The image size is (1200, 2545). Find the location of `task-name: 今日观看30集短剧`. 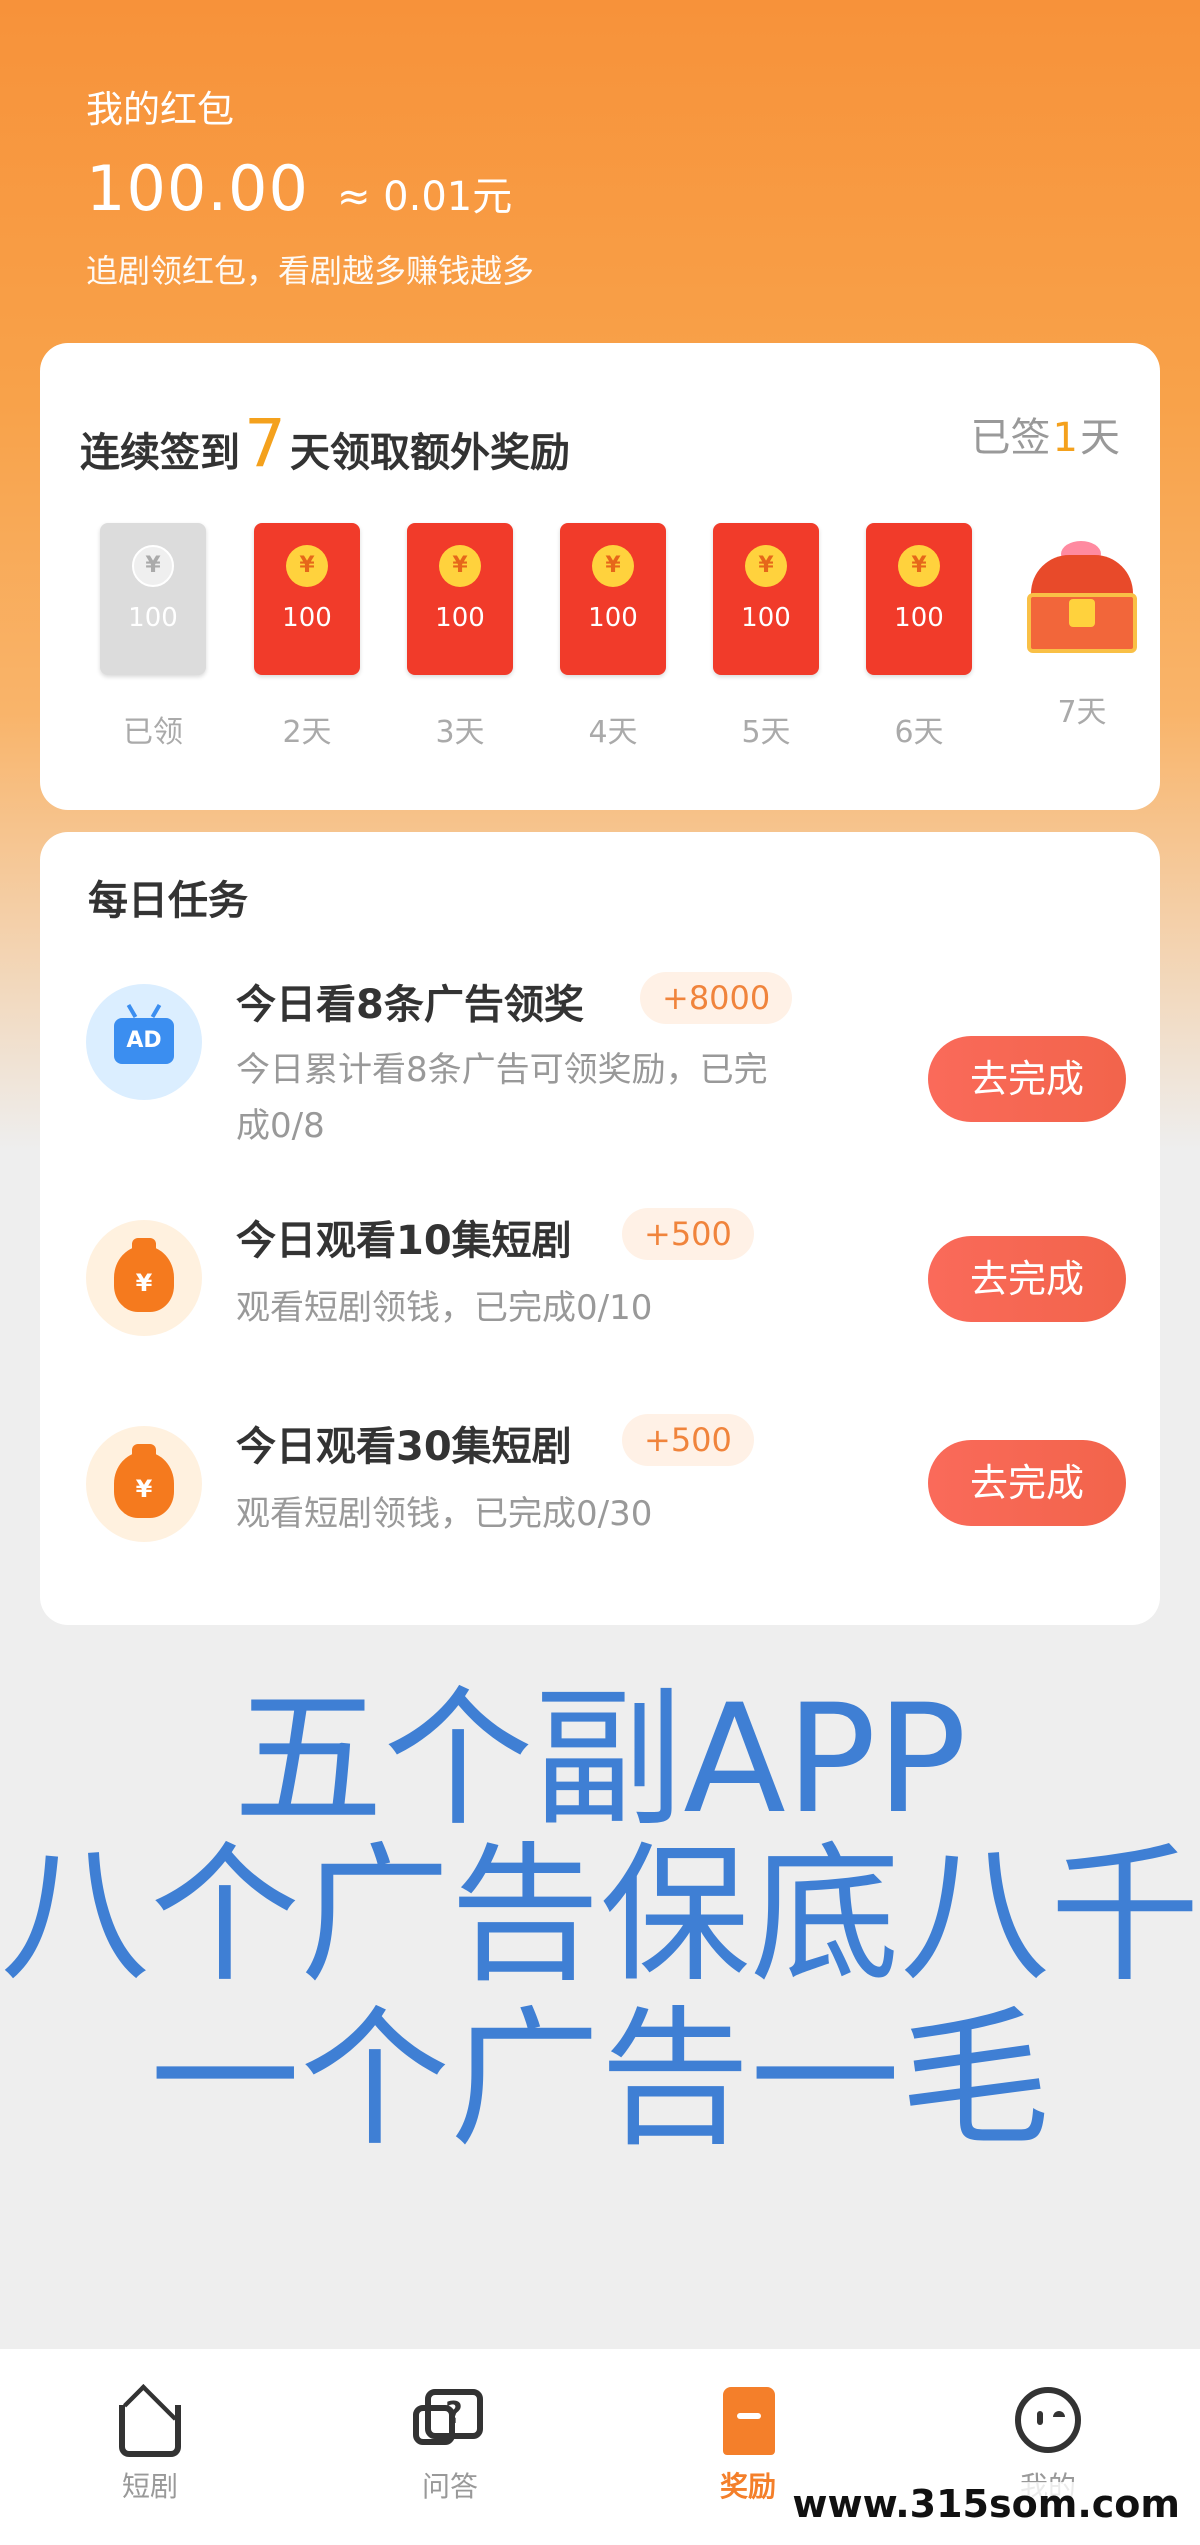

task-name: 今日观看30集短剧 is located at coordinates (404, 1447).